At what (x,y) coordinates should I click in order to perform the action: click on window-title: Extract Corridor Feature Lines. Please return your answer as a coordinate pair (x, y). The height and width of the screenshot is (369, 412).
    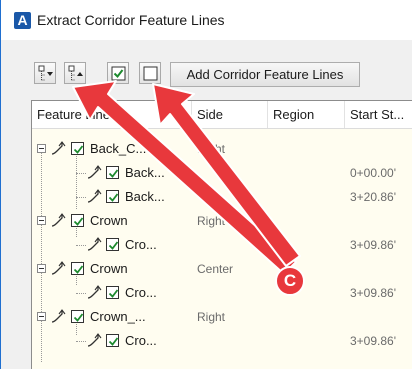
    Looking at the image, I should click on (131, 20).